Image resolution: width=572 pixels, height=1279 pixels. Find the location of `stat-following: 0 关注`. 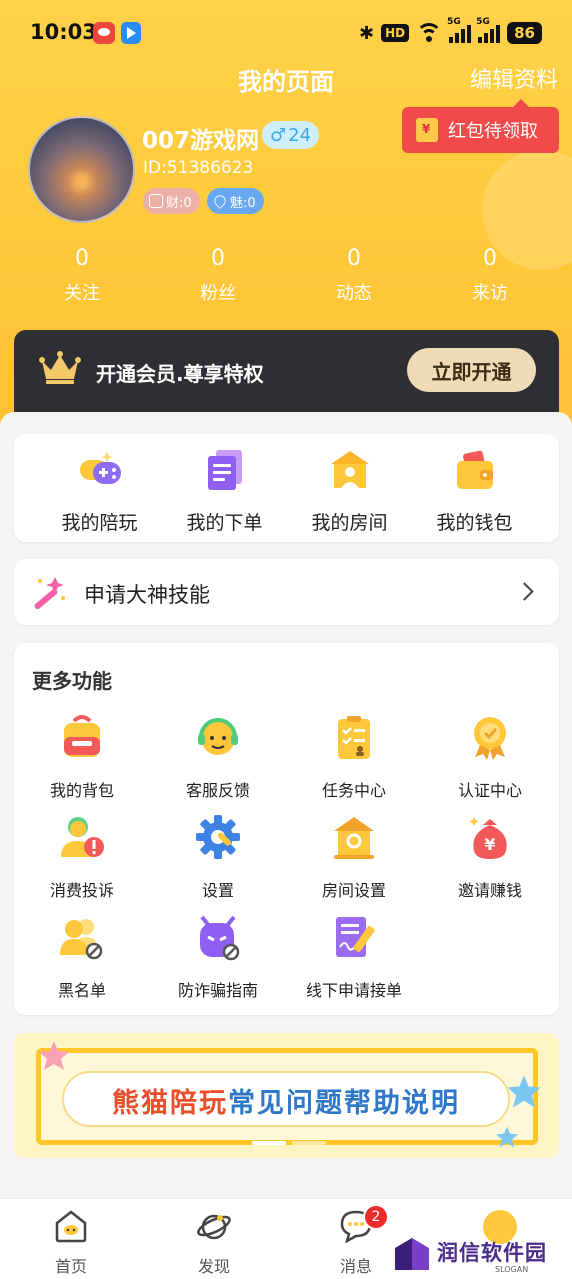

stat-following: 0 关注 is located at coordinates (82, 275).